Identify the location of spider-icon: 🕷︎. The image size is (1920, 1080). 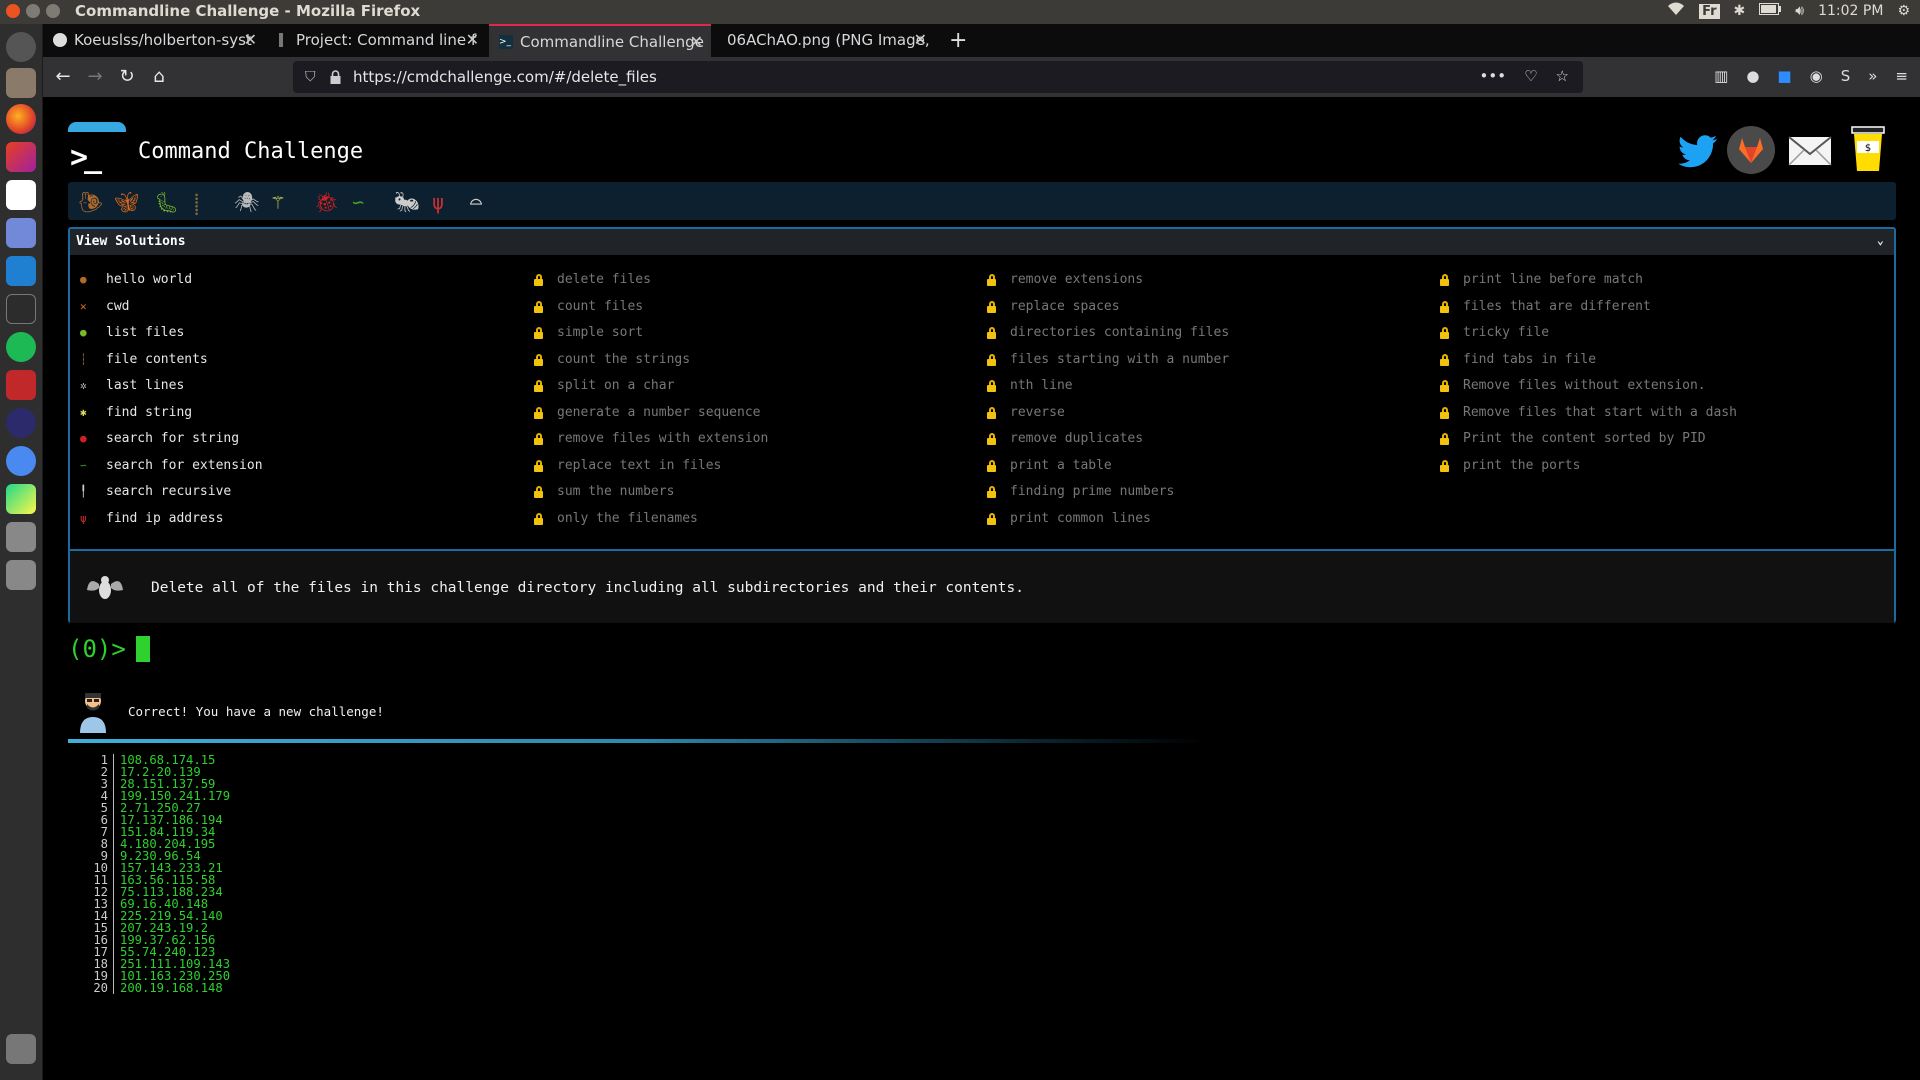
(246, 202).